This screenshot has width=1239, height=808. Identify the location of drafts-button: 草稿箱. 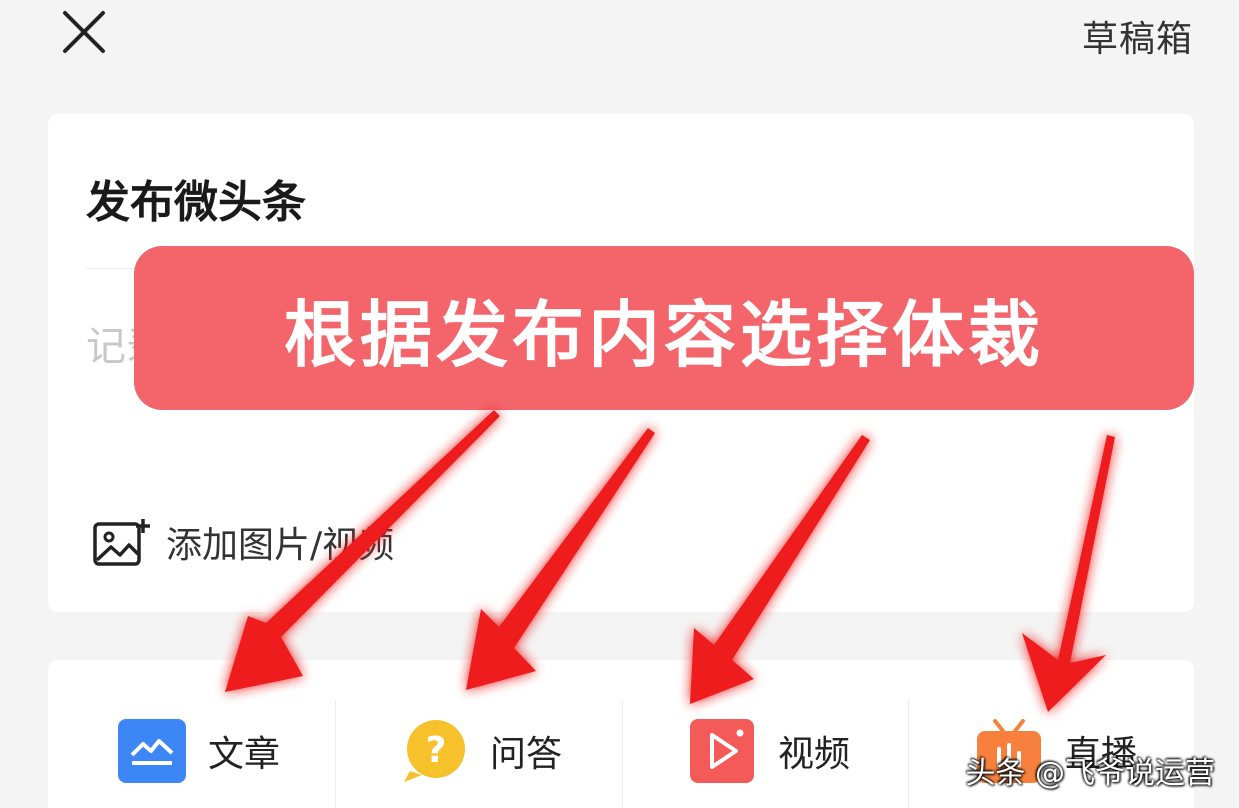
(1137, 36).